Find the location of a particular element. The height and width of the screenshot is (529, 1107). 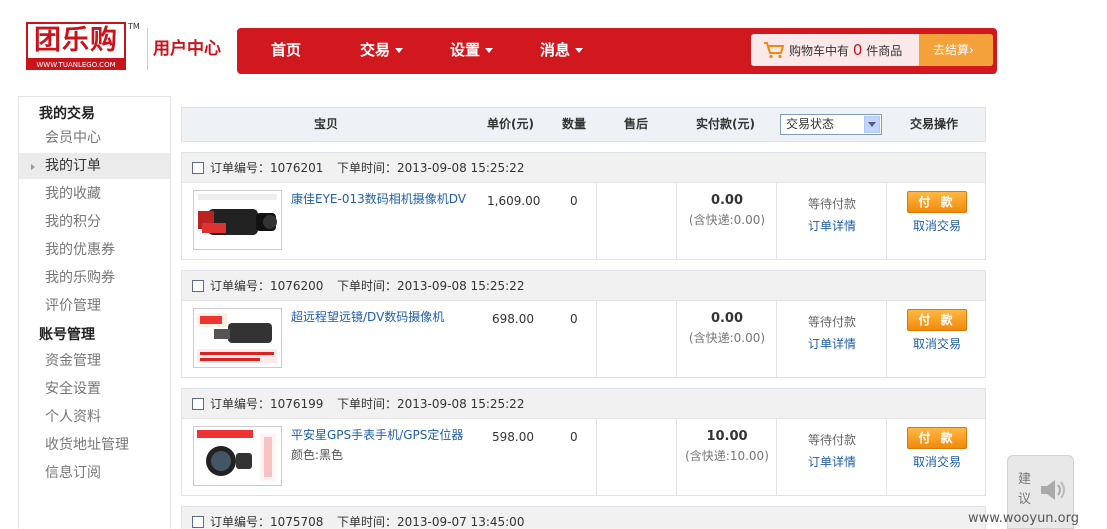

col-qty: 数量 is located at coordinates (574, 124).